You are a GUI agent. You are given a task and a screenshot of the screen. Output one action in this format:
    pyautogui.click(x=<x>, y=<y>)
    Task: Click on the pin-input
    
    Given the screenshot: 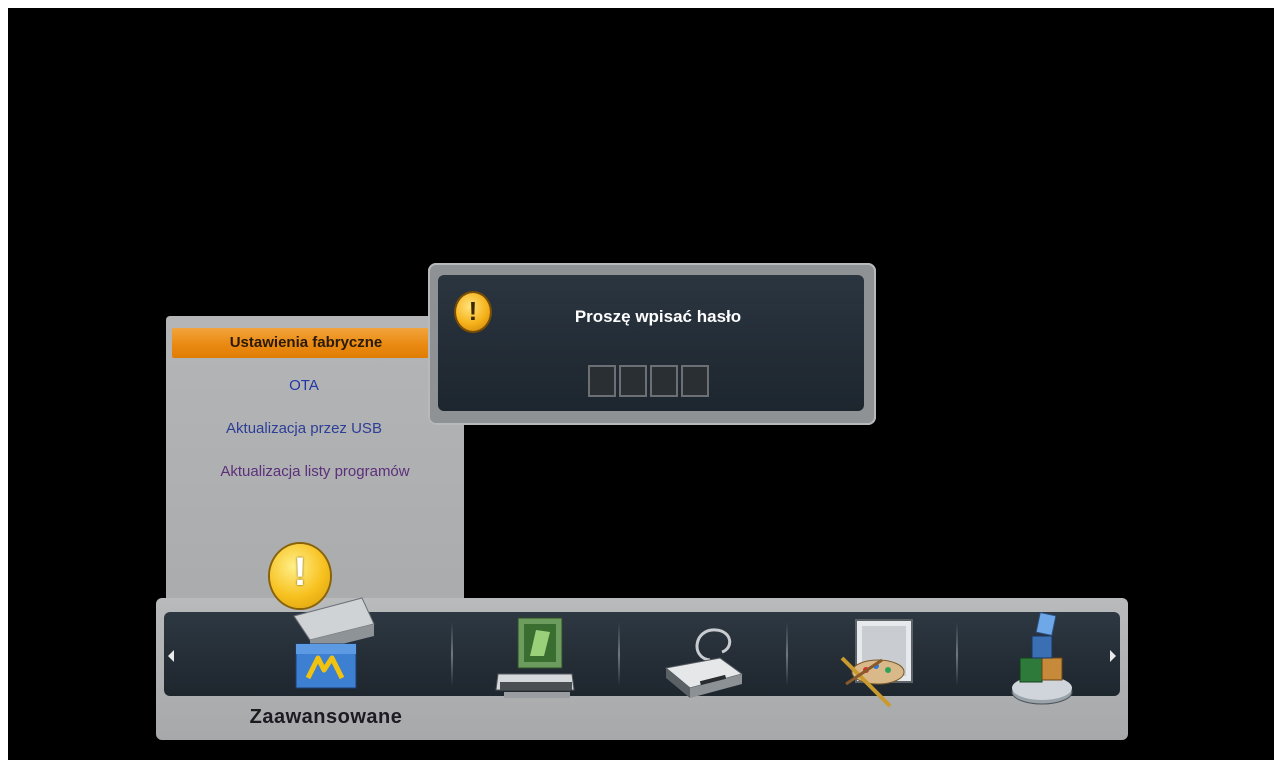 What is the action you would take?
    pyautogui.click(x=648, y=381)
    